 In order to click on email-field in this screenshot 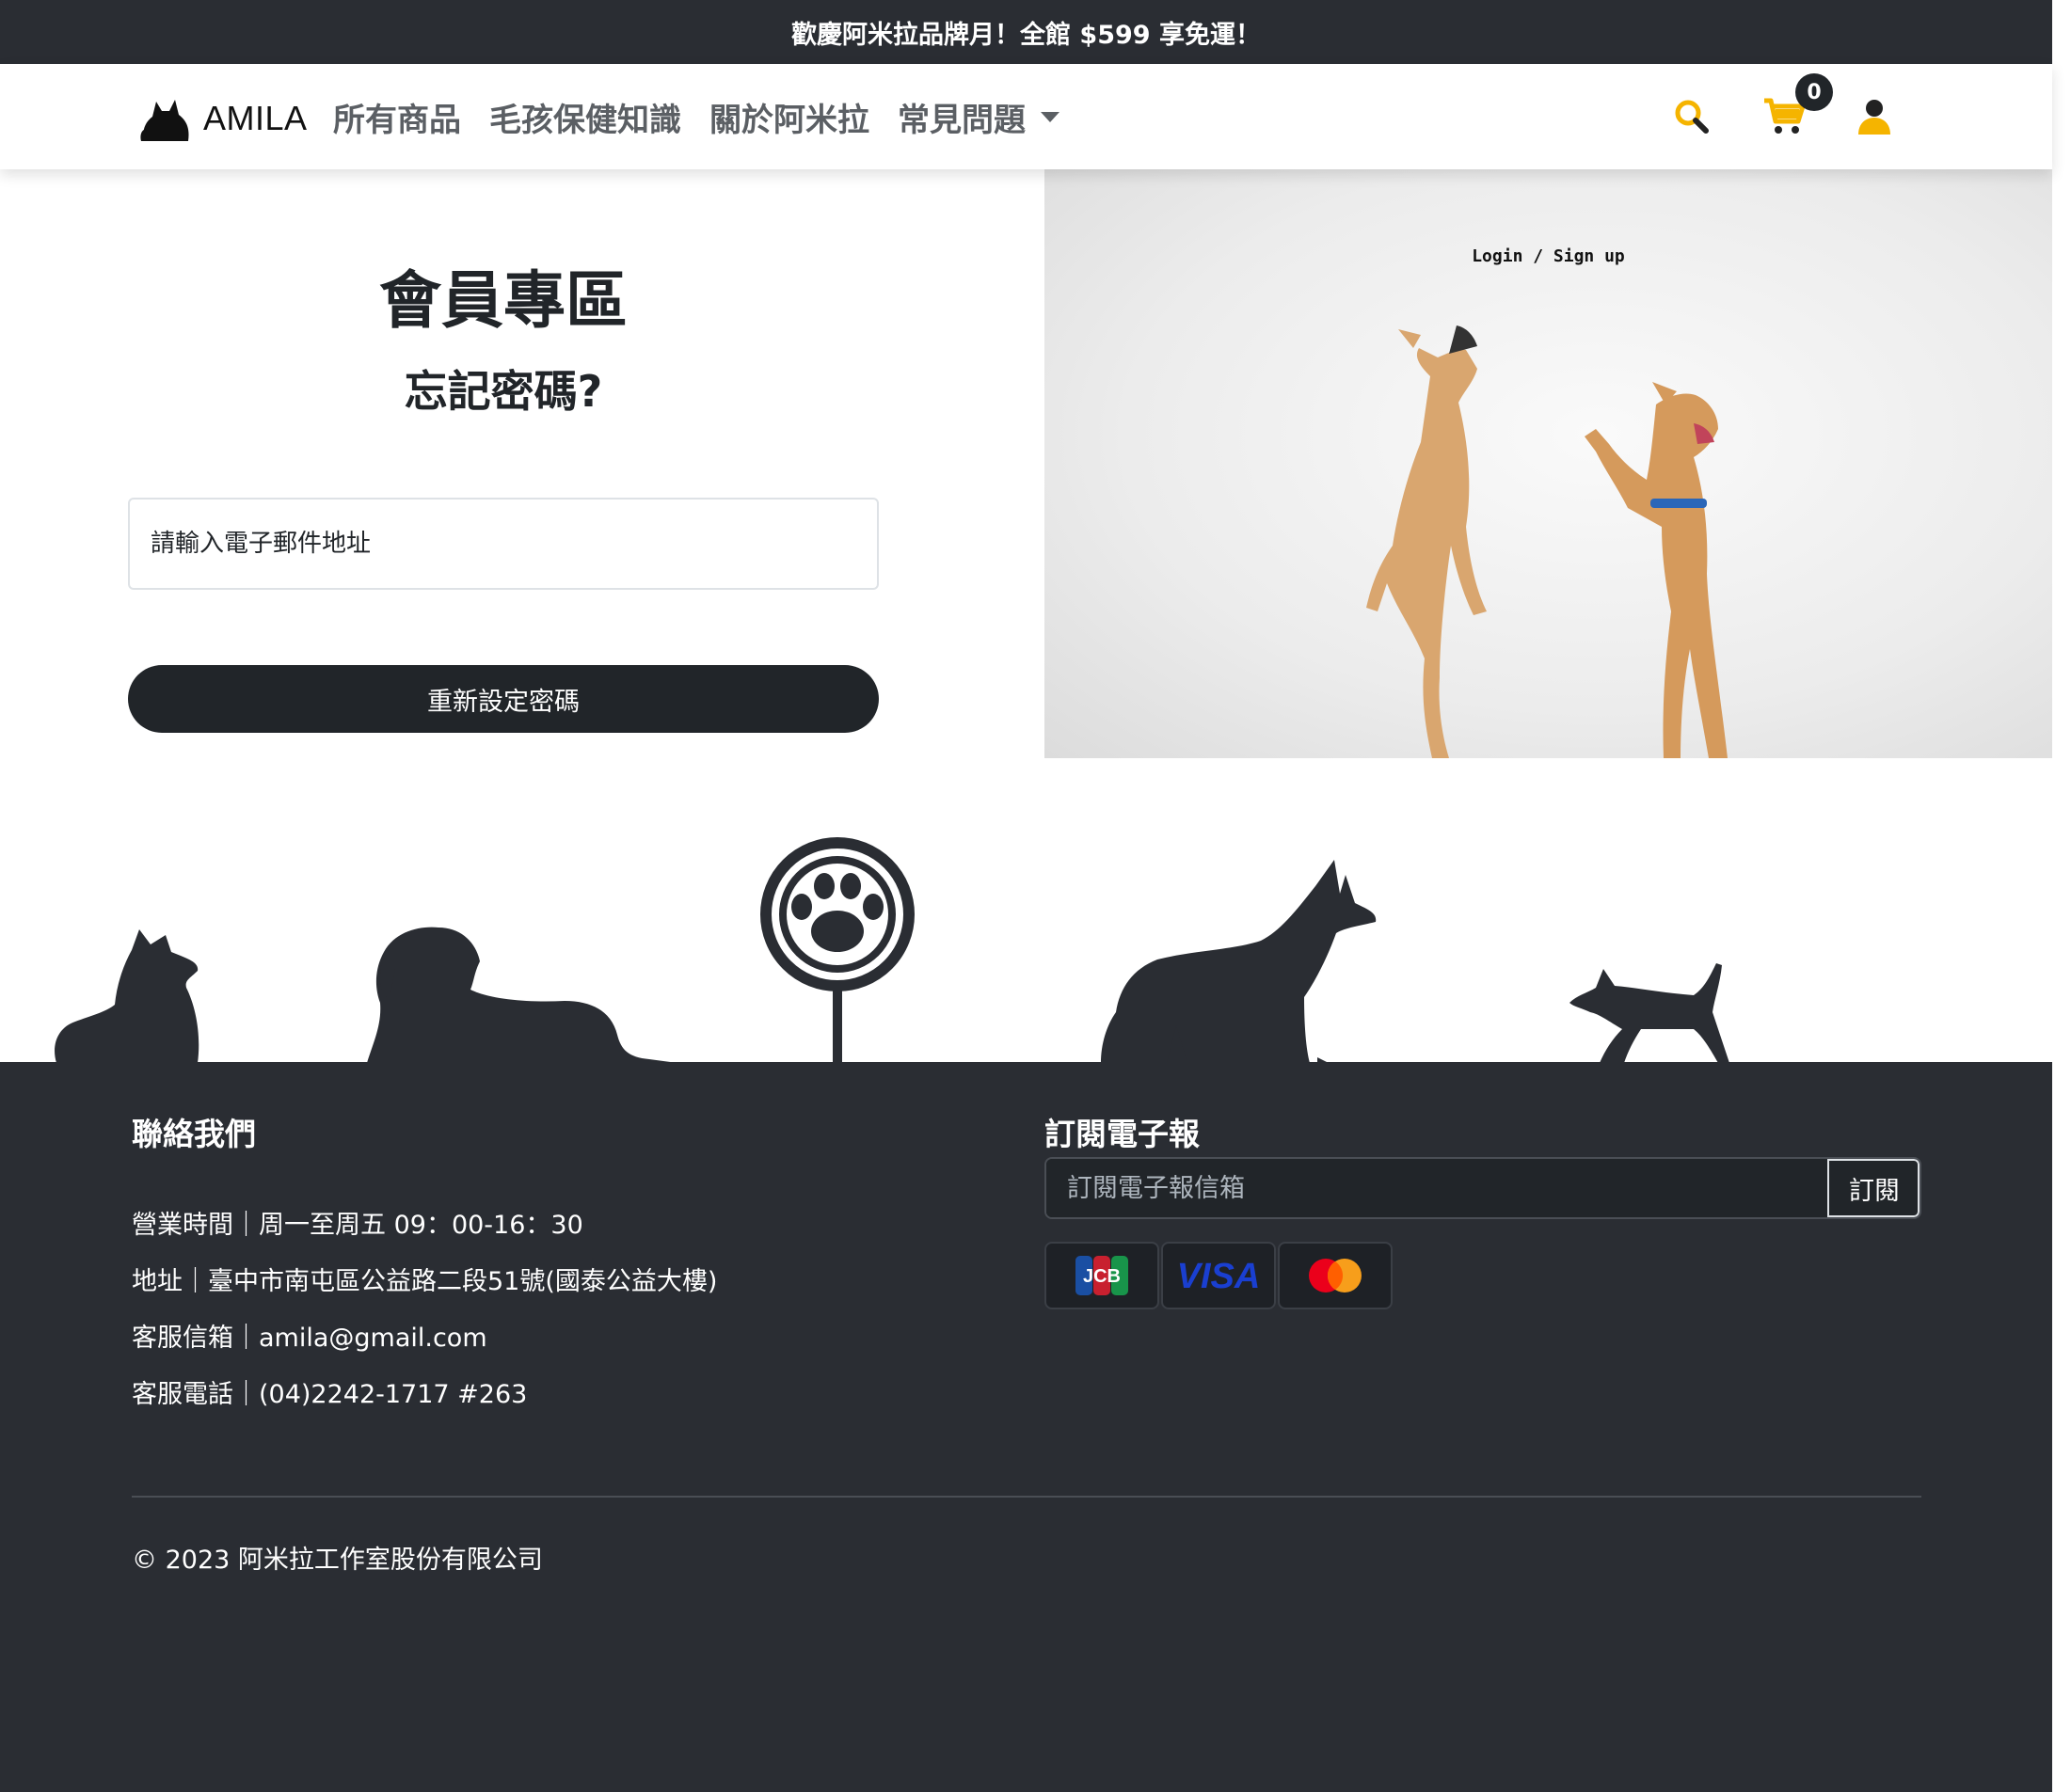, I will do `click(504, 544)`.